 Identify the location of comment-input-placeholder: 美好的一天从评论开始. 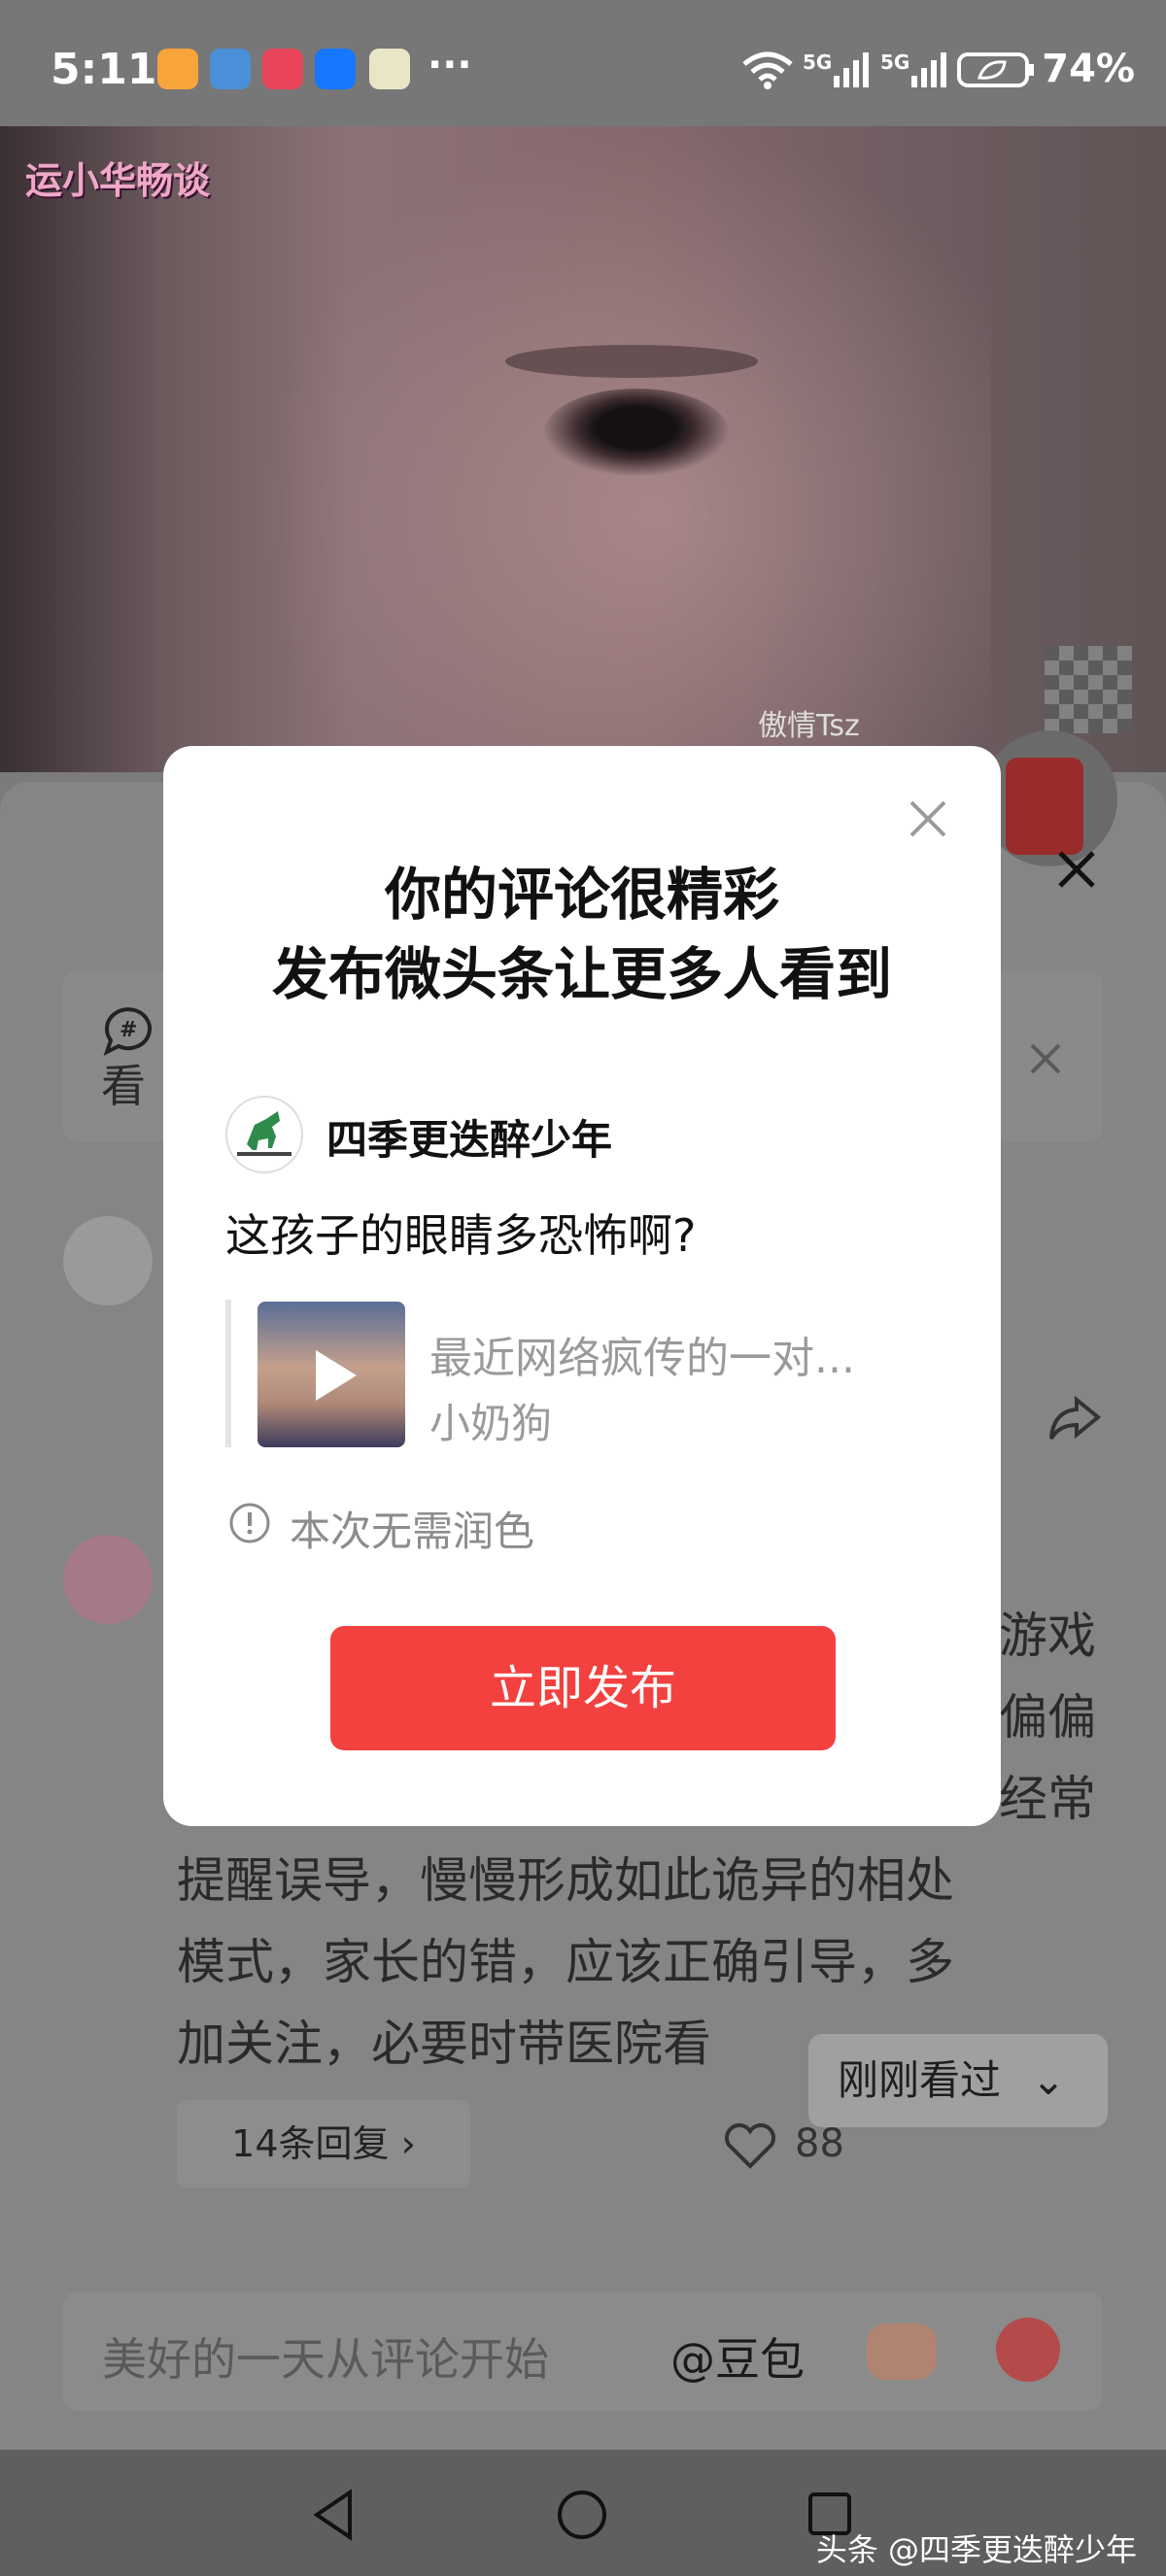
(325, 2359).